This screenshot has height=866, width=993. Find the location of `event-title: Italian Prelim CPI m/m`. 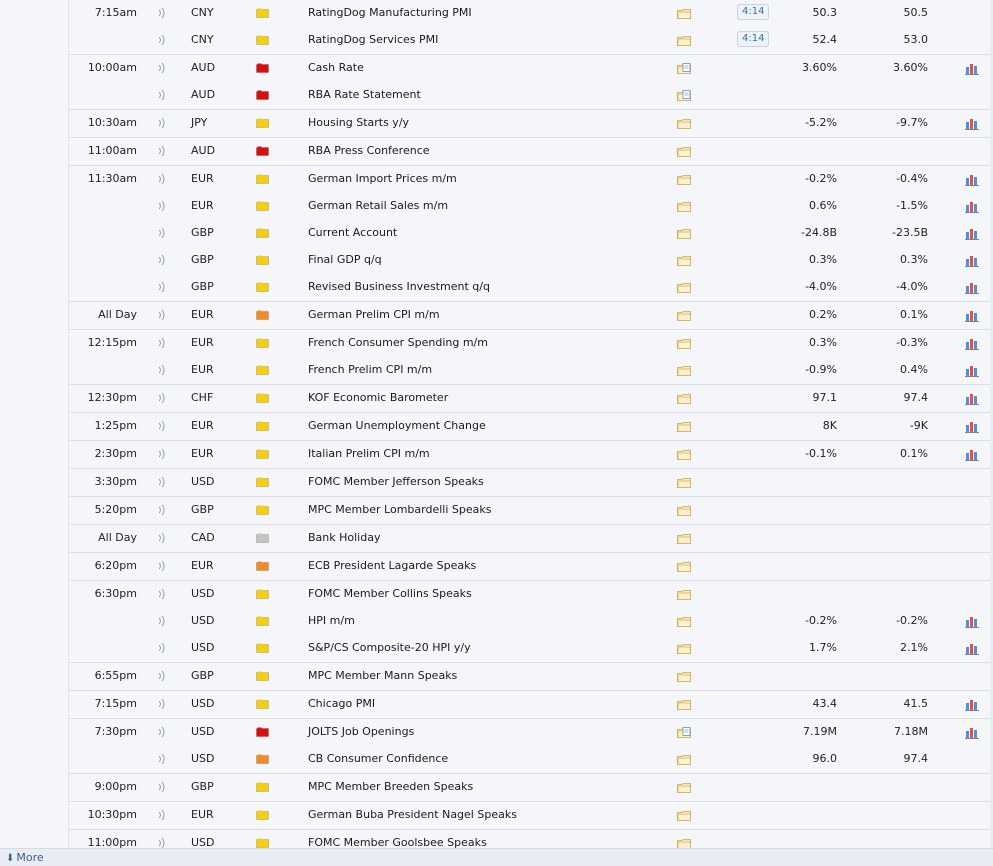

event-title: Italian Prelim CPI m/m is located at coordinates (369, 454).